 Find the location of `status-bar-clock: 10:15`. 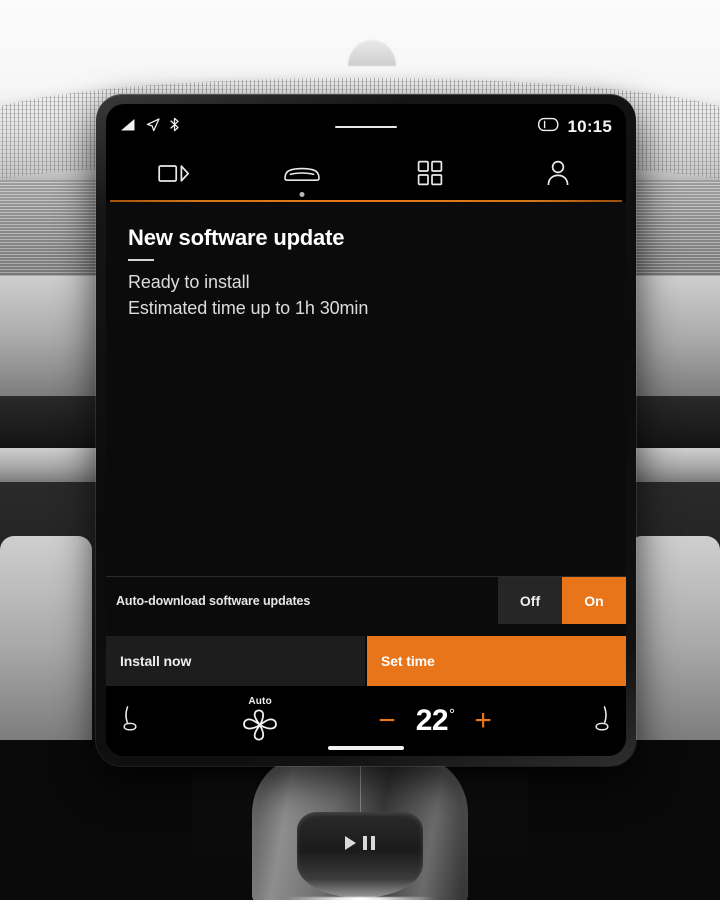

status-bar-clock: 10:15 is located at coordinates (589, 126).